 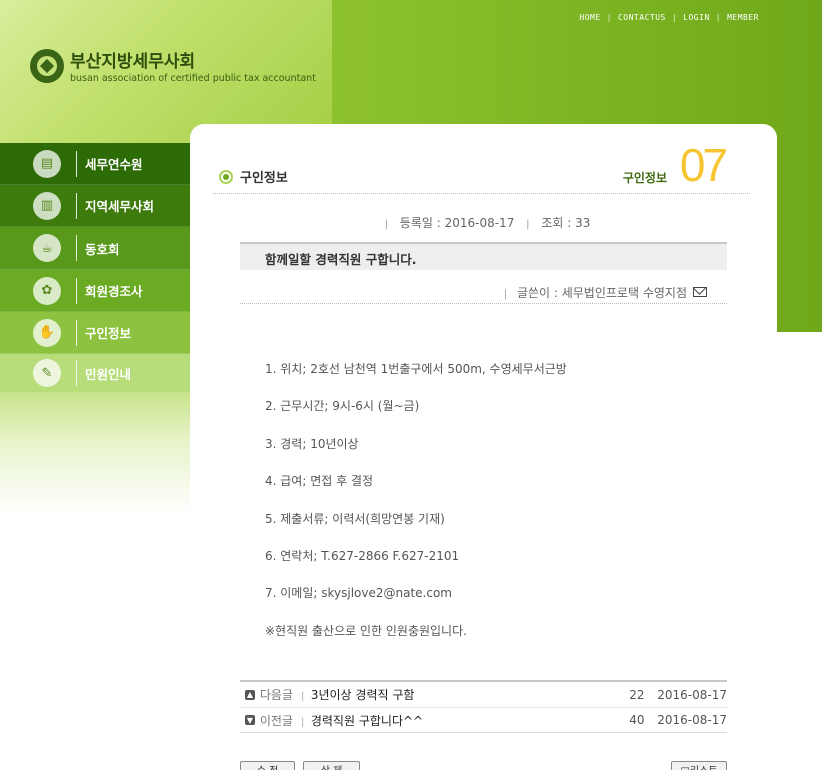 What do you see at coordinates (108, 374) in the screenshot?
I see `sidebar-item-label: 민원인내` at bounding box center [108, 374].